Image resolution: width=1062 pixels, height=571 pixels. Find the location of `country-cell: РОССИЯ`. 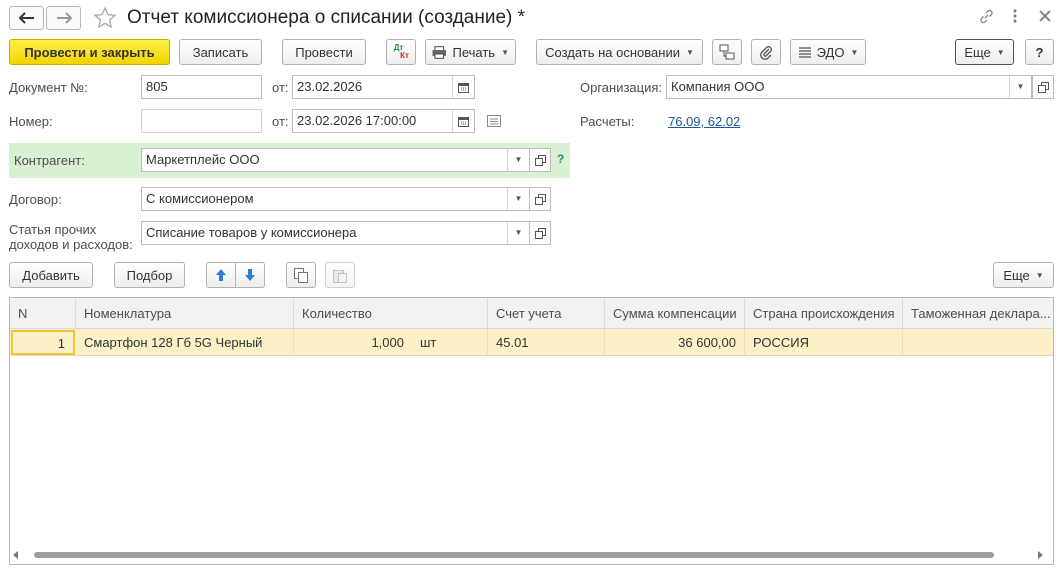

country-cell: РОССИЯ is located at coordinates (824, 342).